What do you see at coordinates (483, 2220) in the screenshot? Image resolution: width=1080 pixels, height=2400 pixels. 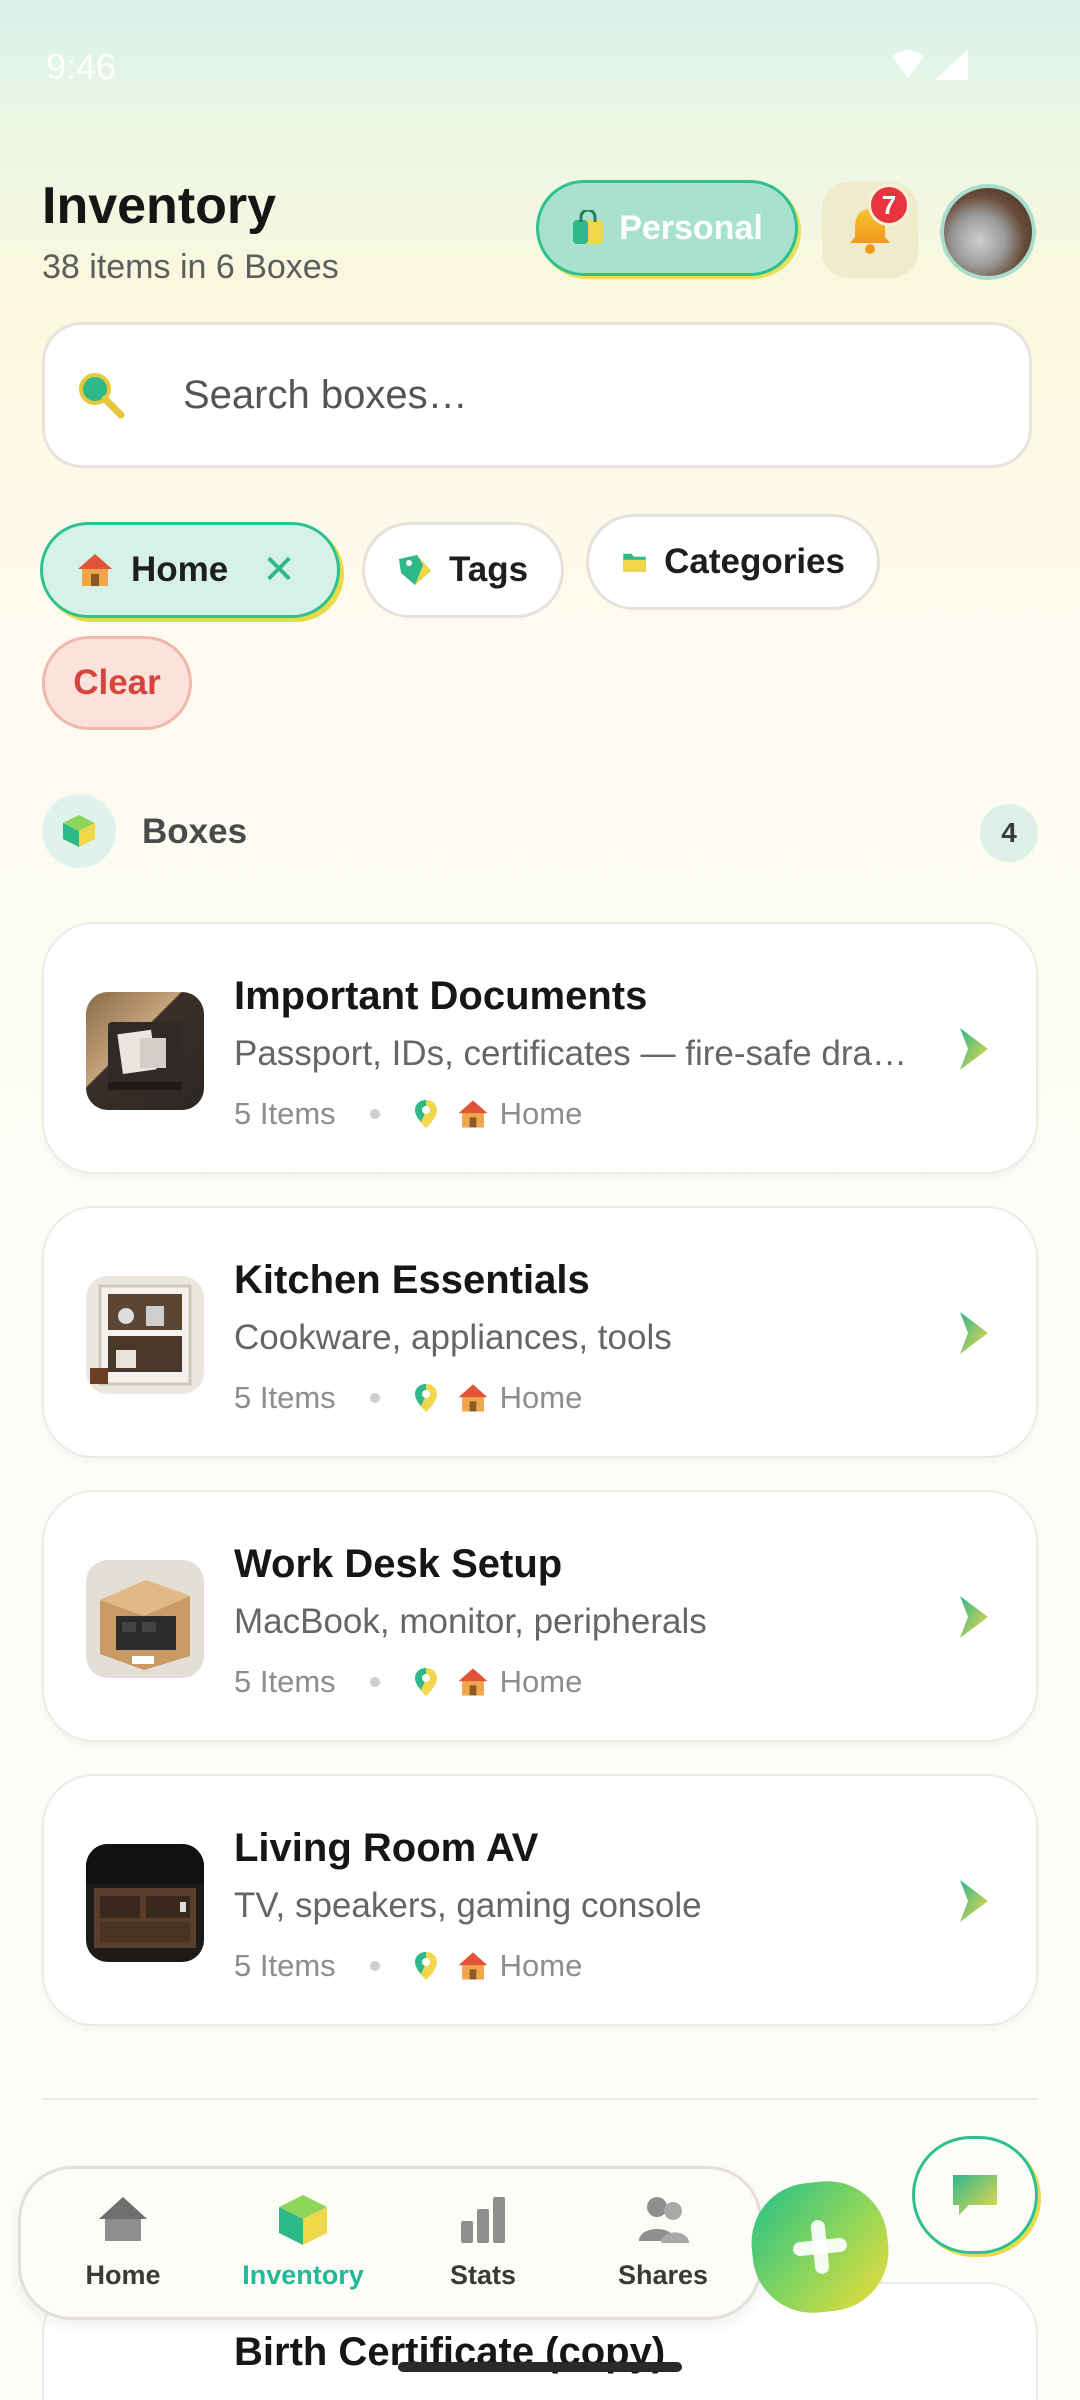 I see `bar-chart-icon` at bounding box center [483, 2220].